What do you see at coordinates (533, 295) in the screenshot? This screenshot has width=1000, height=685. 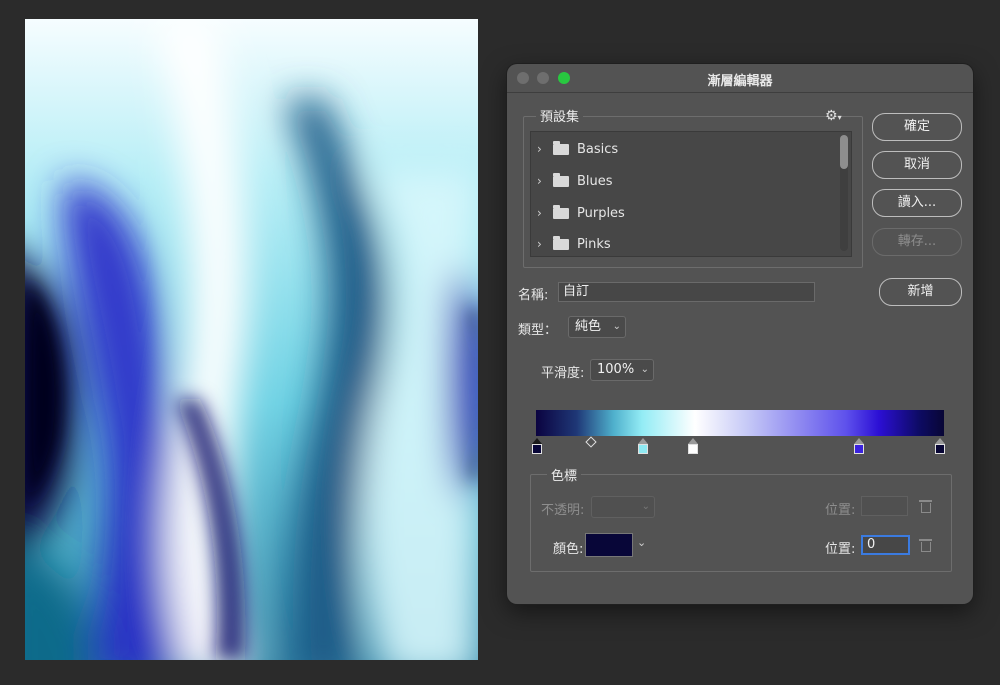 I see `name-label: 名稱:` at bounding box center [533, 295].